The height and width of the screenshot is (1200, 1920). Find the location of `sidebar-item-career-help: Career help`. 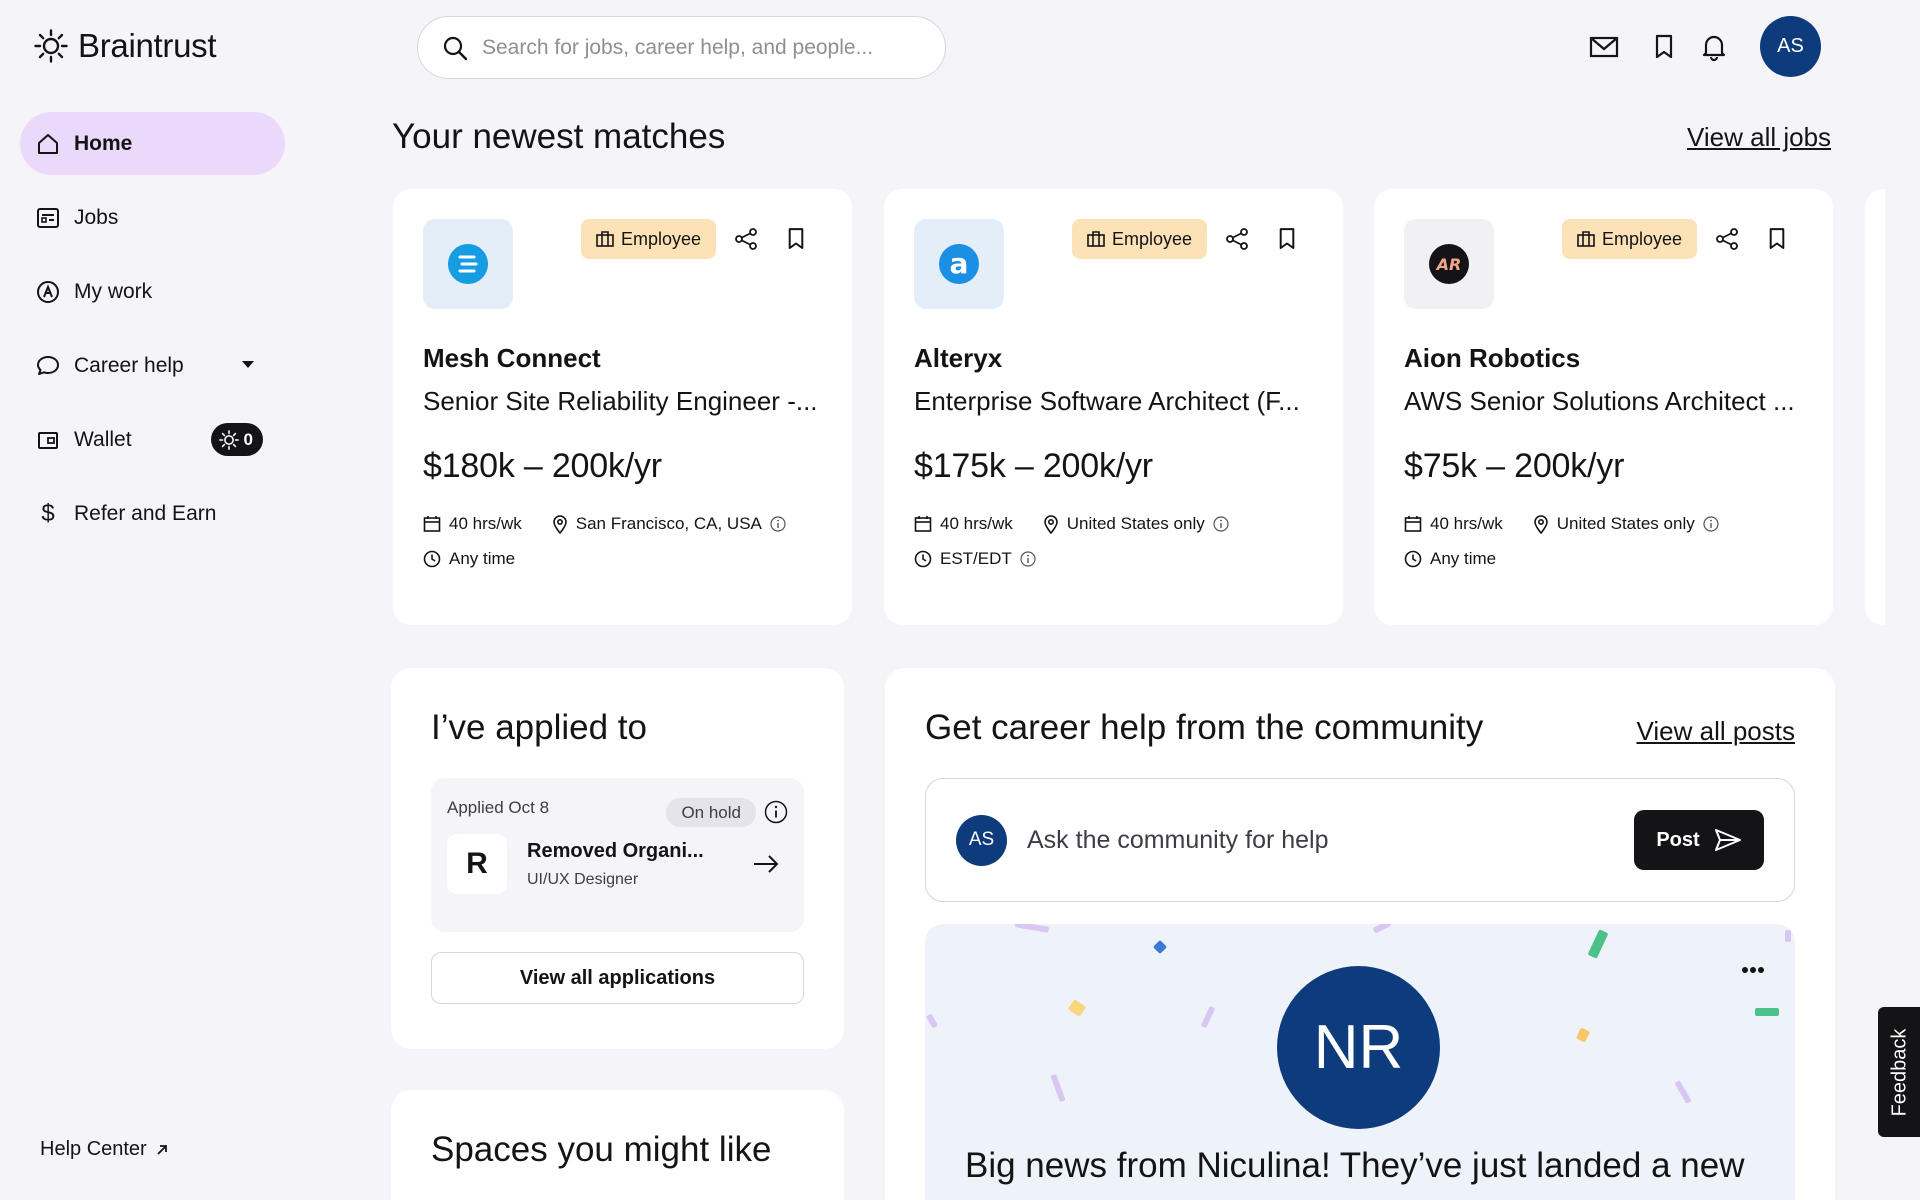

sidebar-item-career-help: Career help is located at coordinates (152, 365).